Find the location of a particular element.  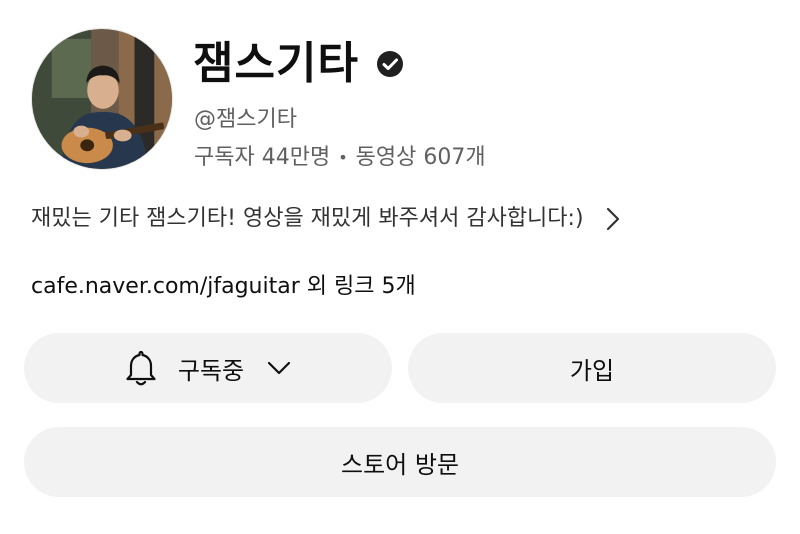

chevron-right-icon is located at coordinates (613, 219).